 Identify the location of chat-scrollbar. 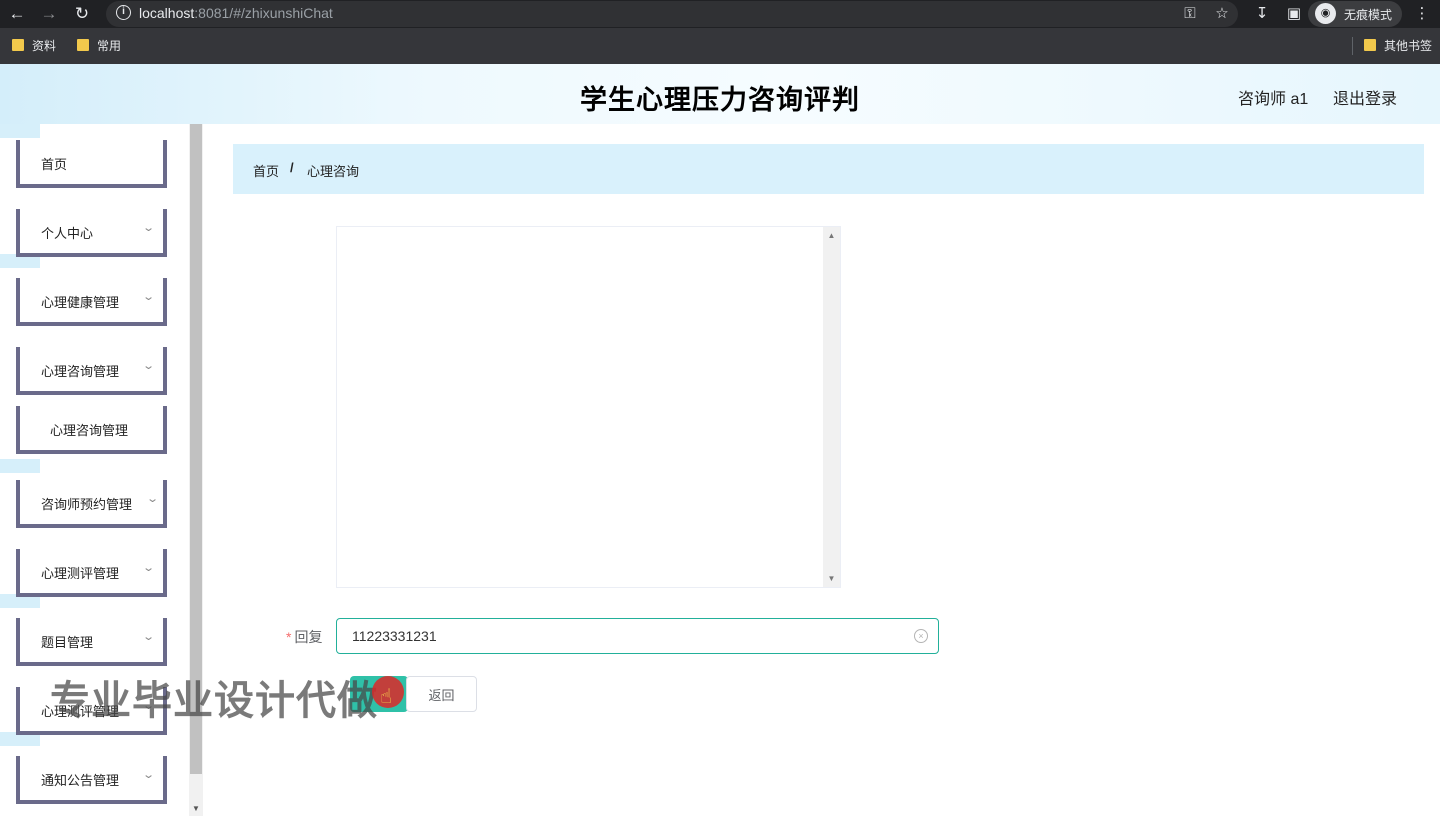
(831, 407).